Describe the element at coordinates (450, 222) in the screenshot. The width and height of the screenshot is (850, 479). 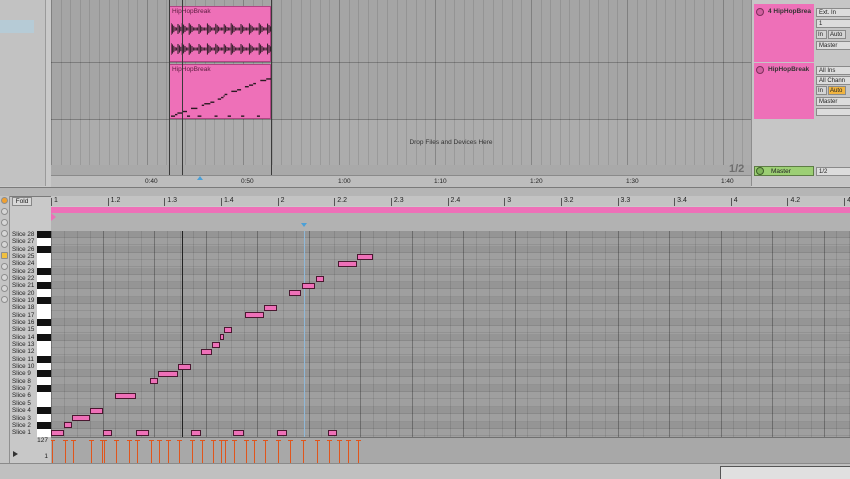
I see `marker-lane` at that location.